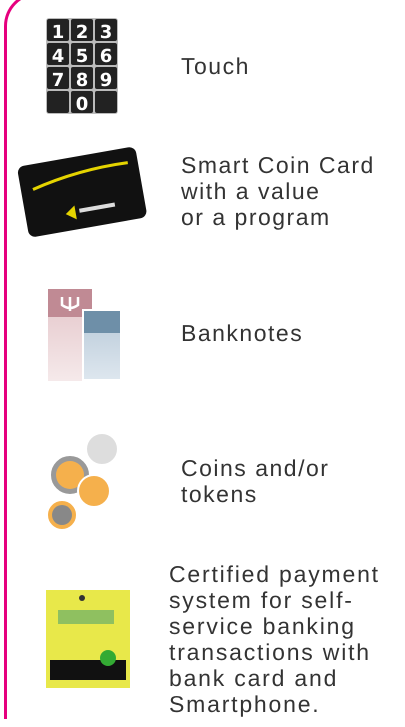 The height and width of the screenshot is (727, 405). Describe the element at coordinates (277, 191) in the screenshot. I see `payment-method-label: Smart Coin Card with a value or a program` at that location.